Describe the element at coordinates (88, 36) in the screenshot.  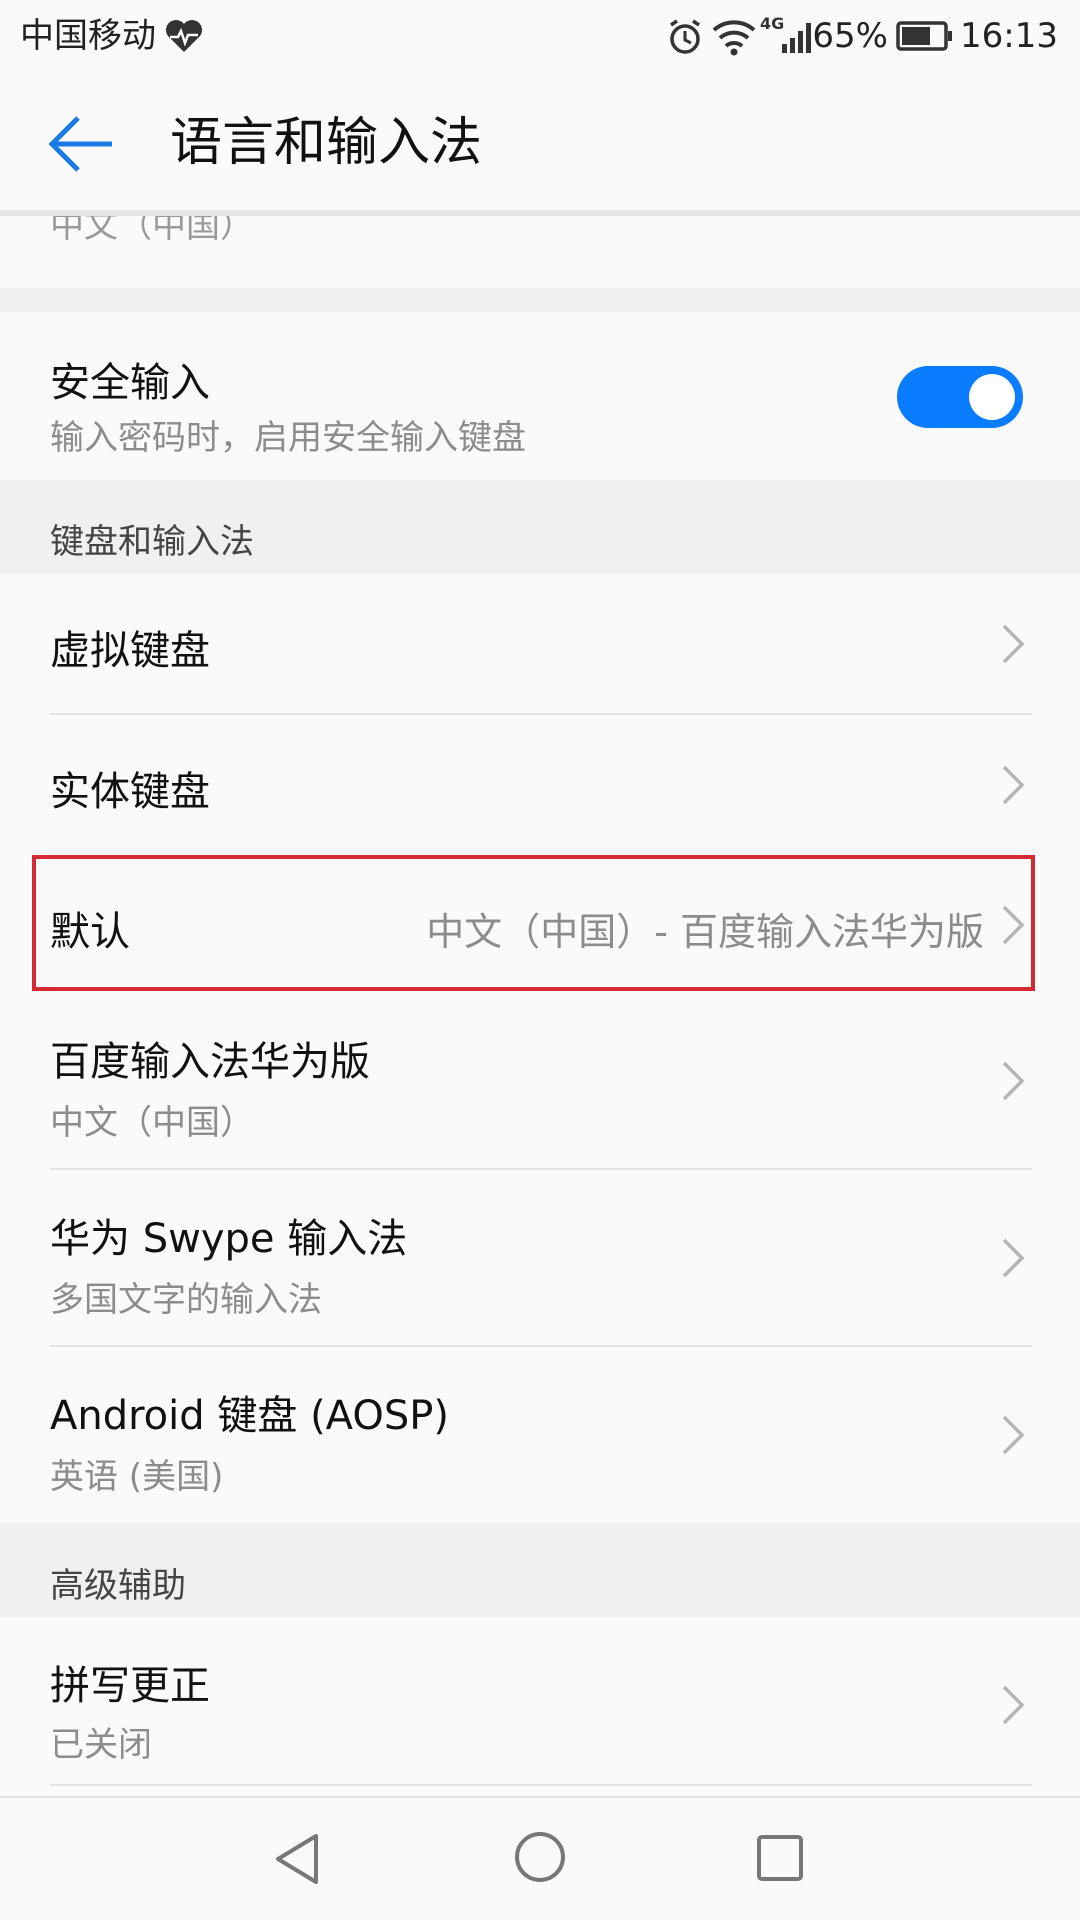
I see `carrier-name: 中国移动` at that location.